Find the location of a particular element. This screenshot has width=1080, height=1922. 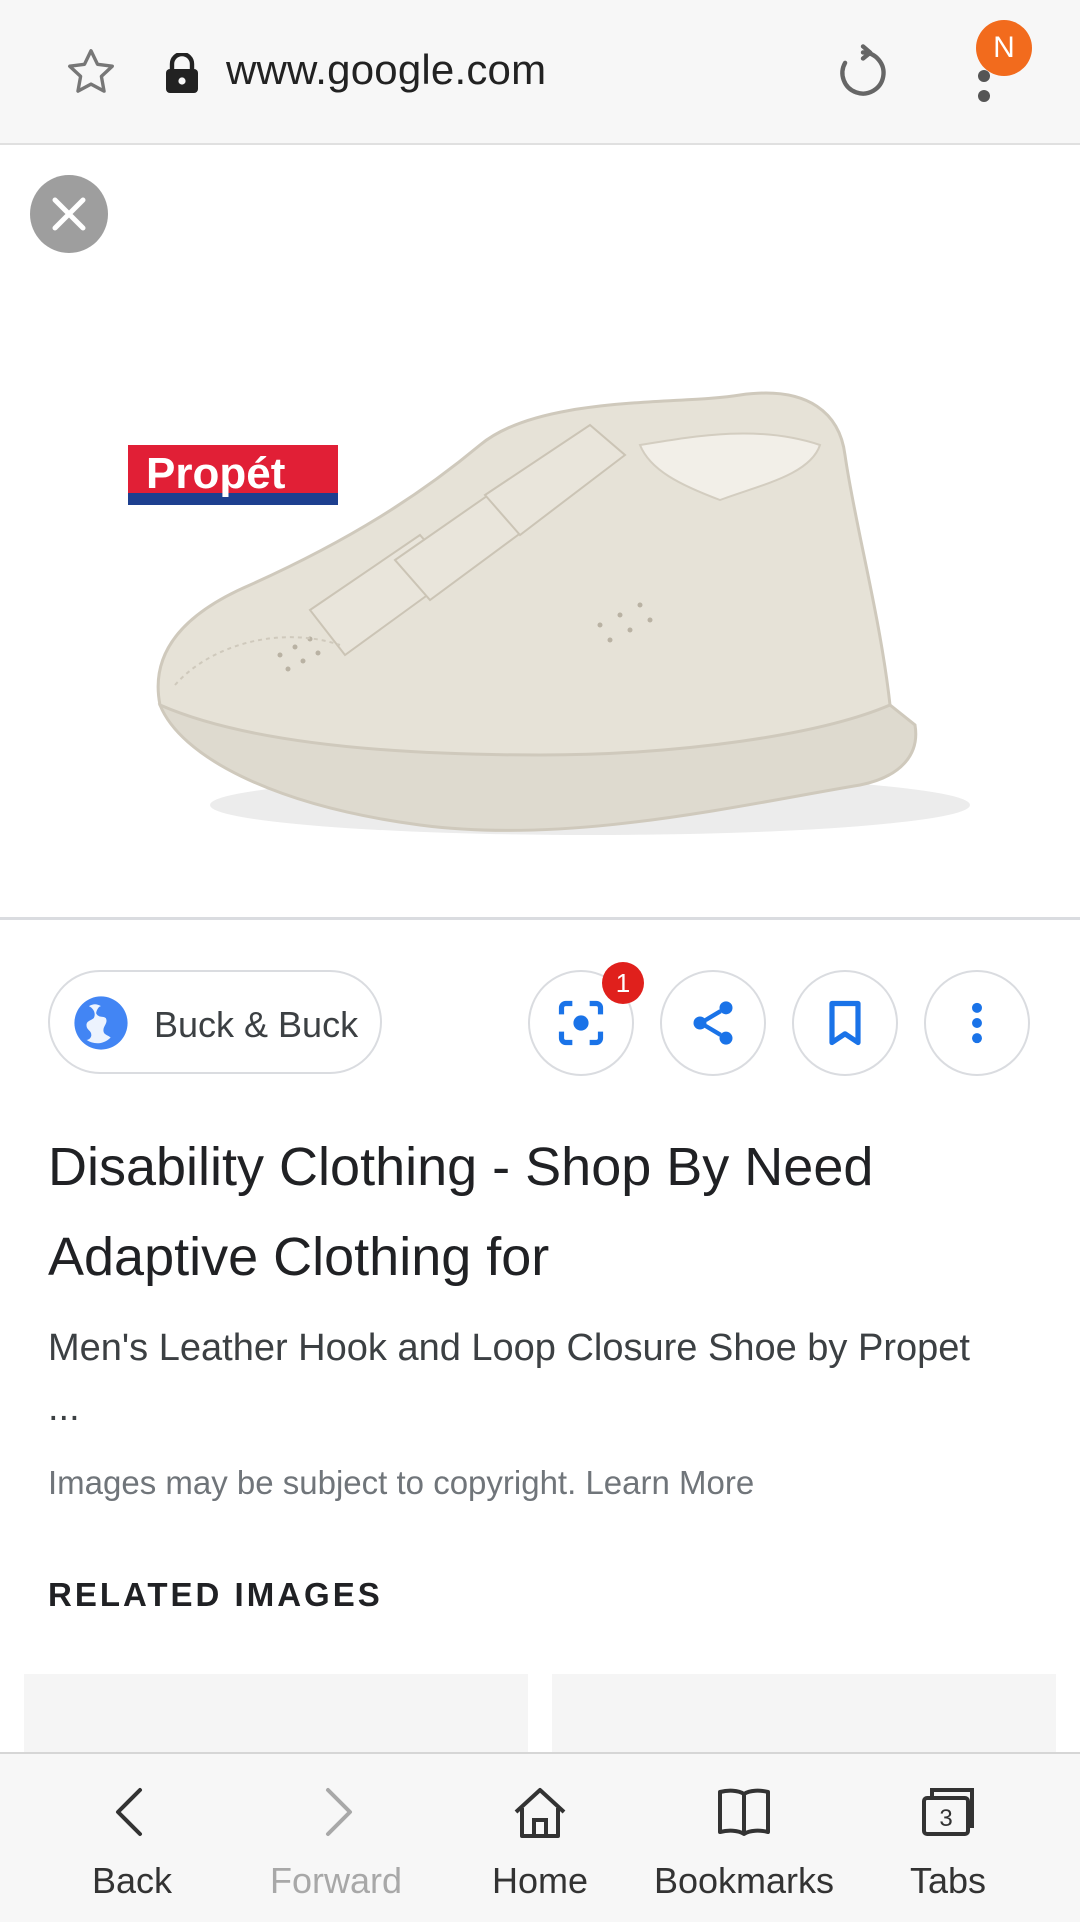

svg-text: 3 is located at coordinates (945, 1818).